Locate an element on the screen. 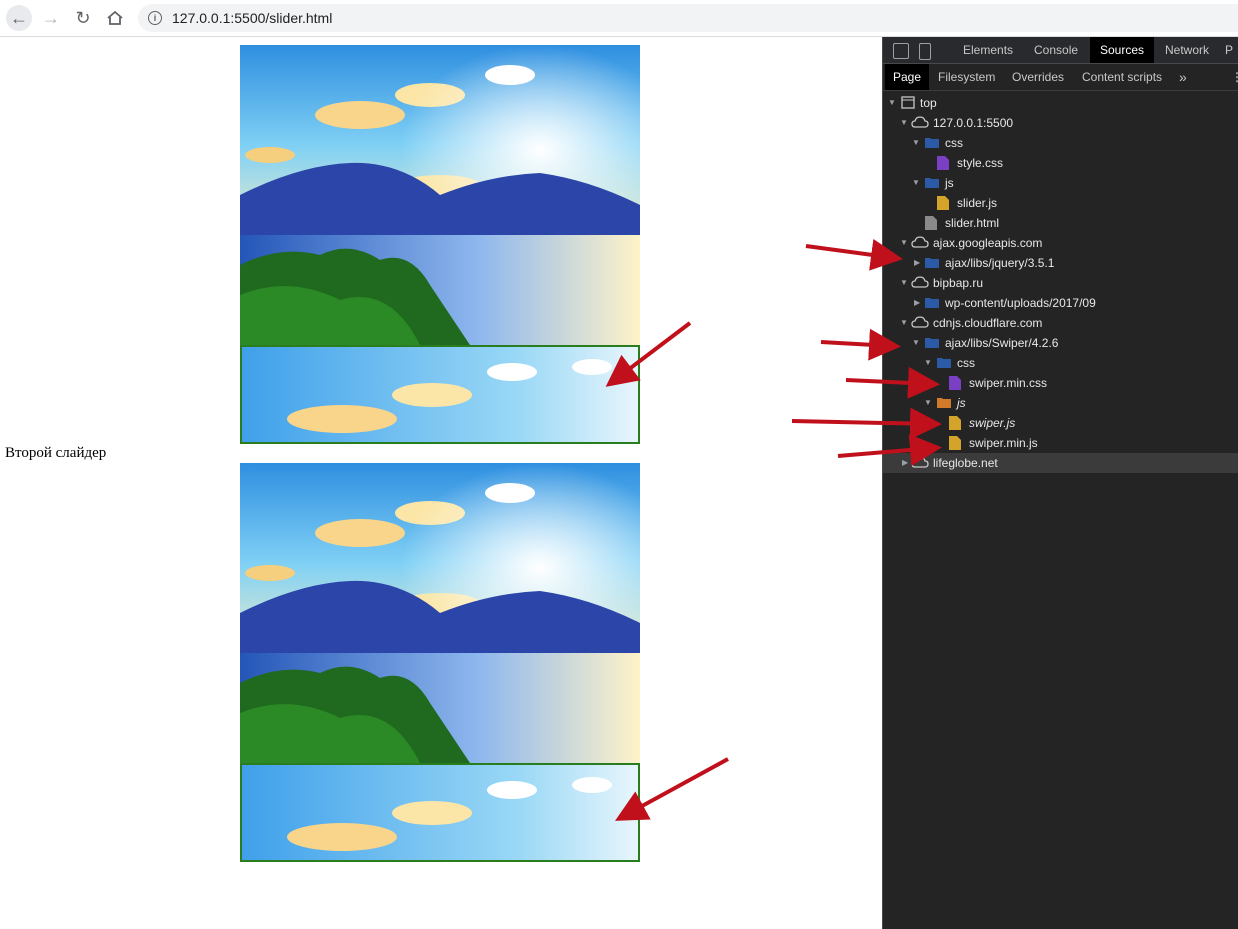 This screenshot has height=929, width=1238. address-bar: i 127.0.0.1:5500/slider.html is located at coordinates (688, 18).